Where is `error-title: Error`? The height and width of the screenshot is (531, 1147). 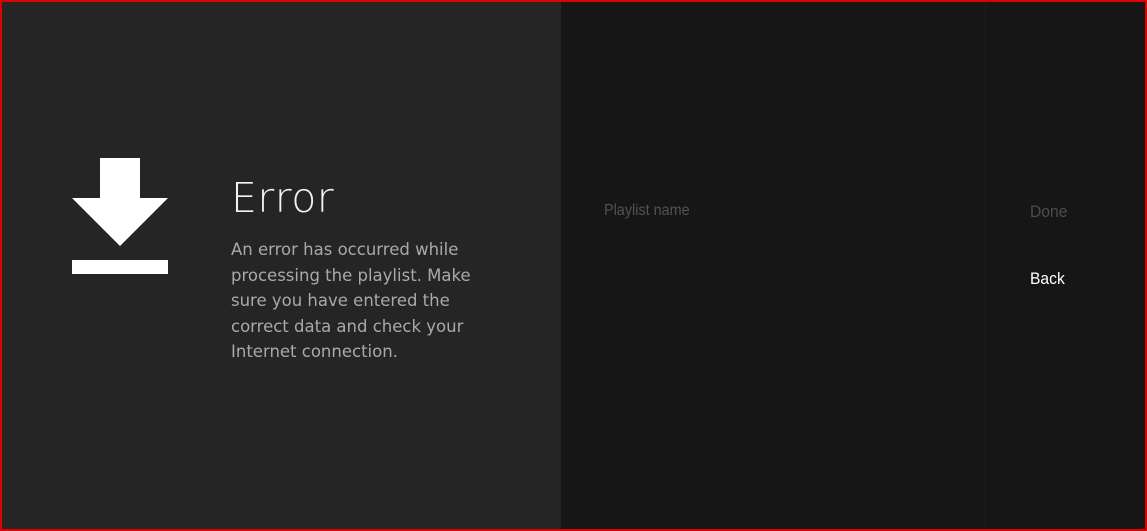
error-title: Error is located at coordinates (283, 198).